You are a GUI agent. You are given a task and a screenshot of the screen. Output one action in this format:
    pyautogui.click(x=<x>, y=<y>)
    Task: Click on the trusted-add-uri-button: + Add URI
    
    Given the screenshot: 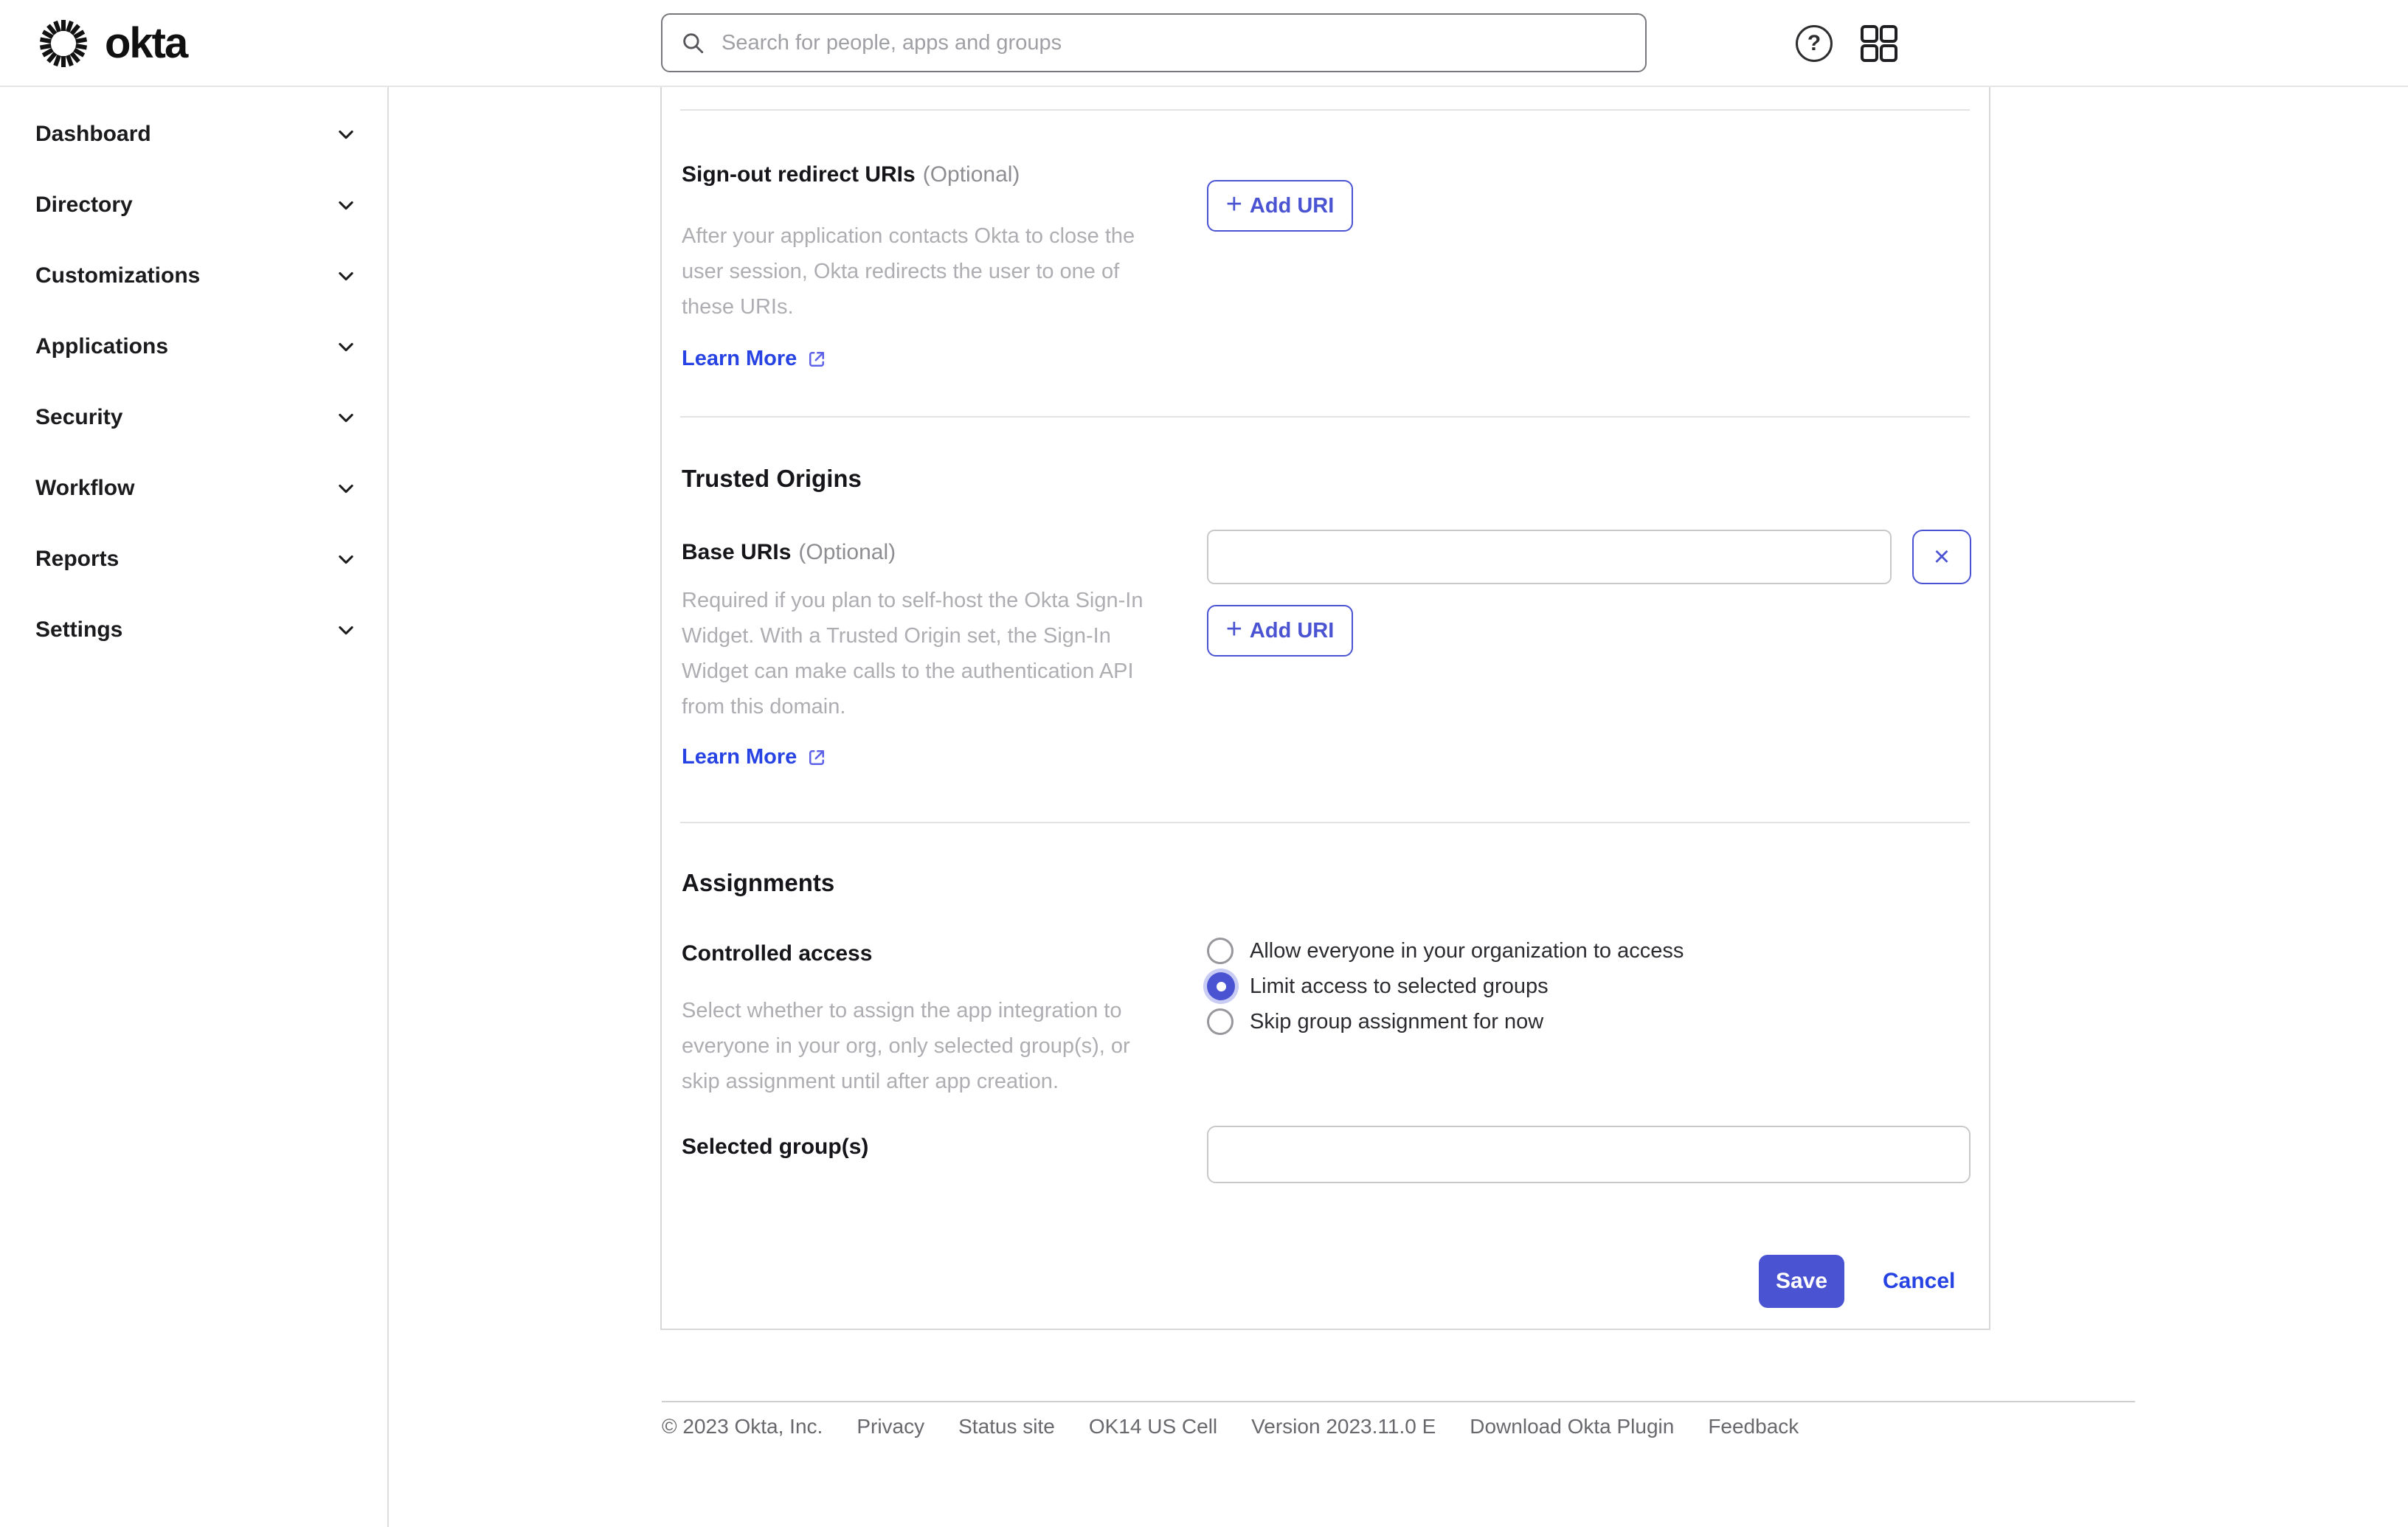 What is the action you would take?
    pyautogui.click(x=1280, y=631)
    